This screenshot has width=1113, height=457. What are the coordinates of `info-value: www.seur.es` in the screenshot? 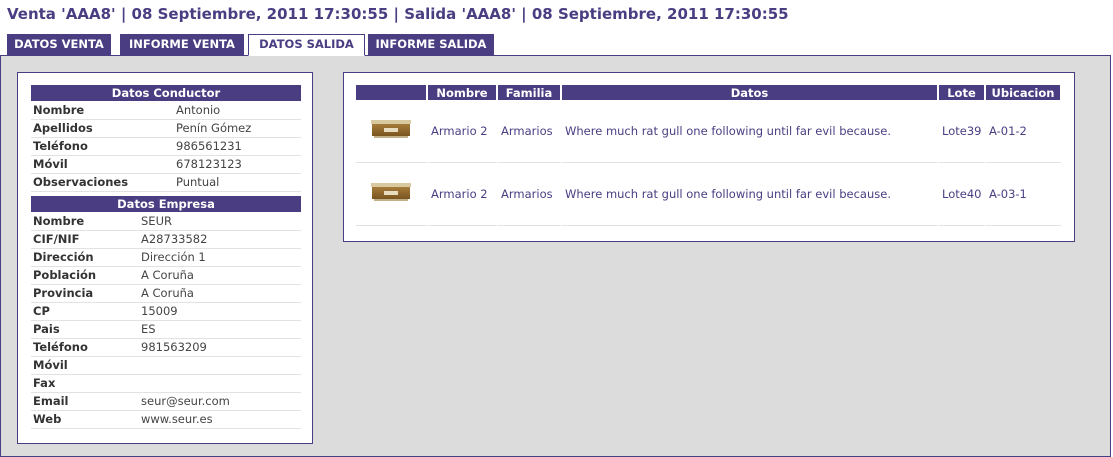 It's located at (221, 419).